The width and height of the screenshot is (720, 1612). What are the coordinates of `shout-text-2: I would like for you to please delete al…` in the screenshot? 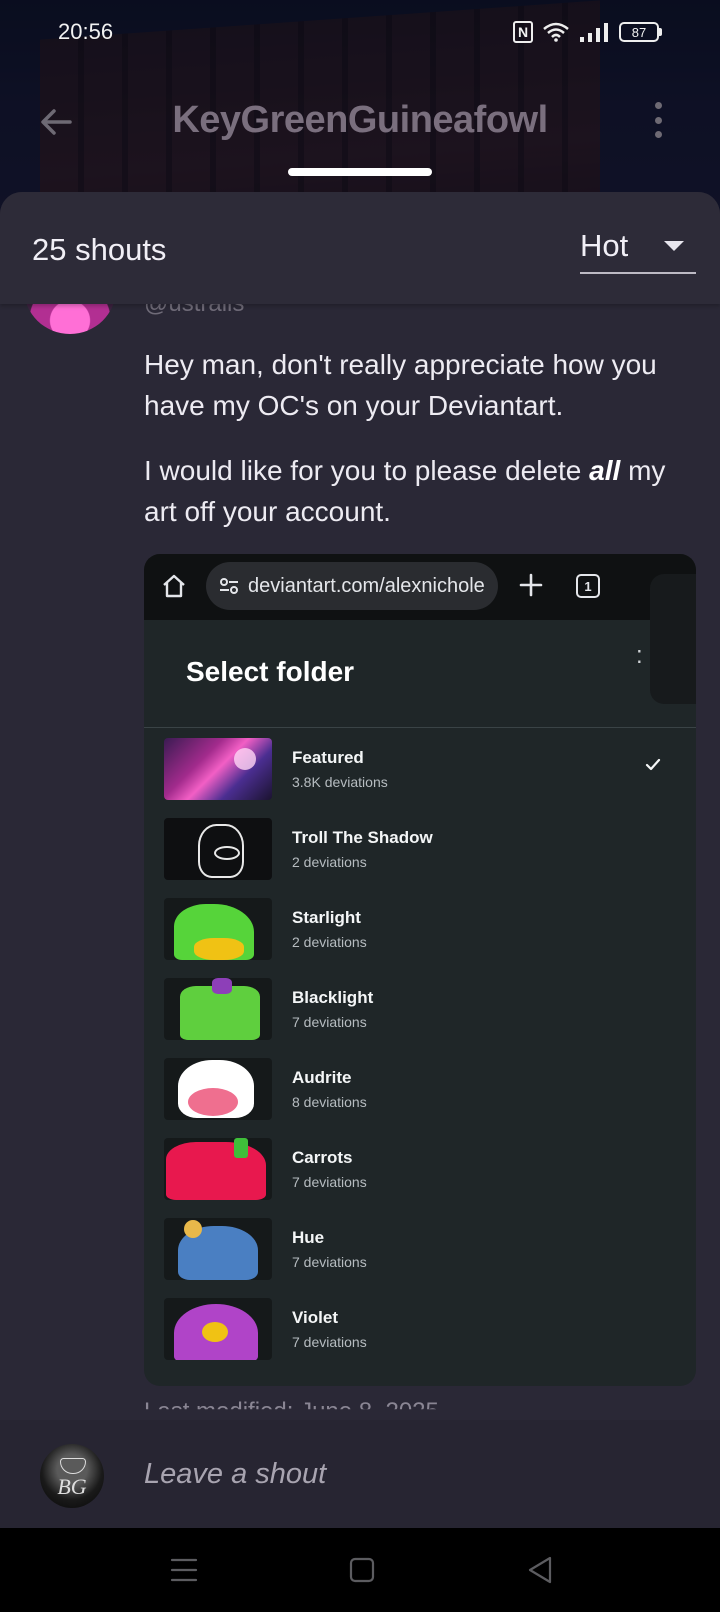 It's located at (405, 491).